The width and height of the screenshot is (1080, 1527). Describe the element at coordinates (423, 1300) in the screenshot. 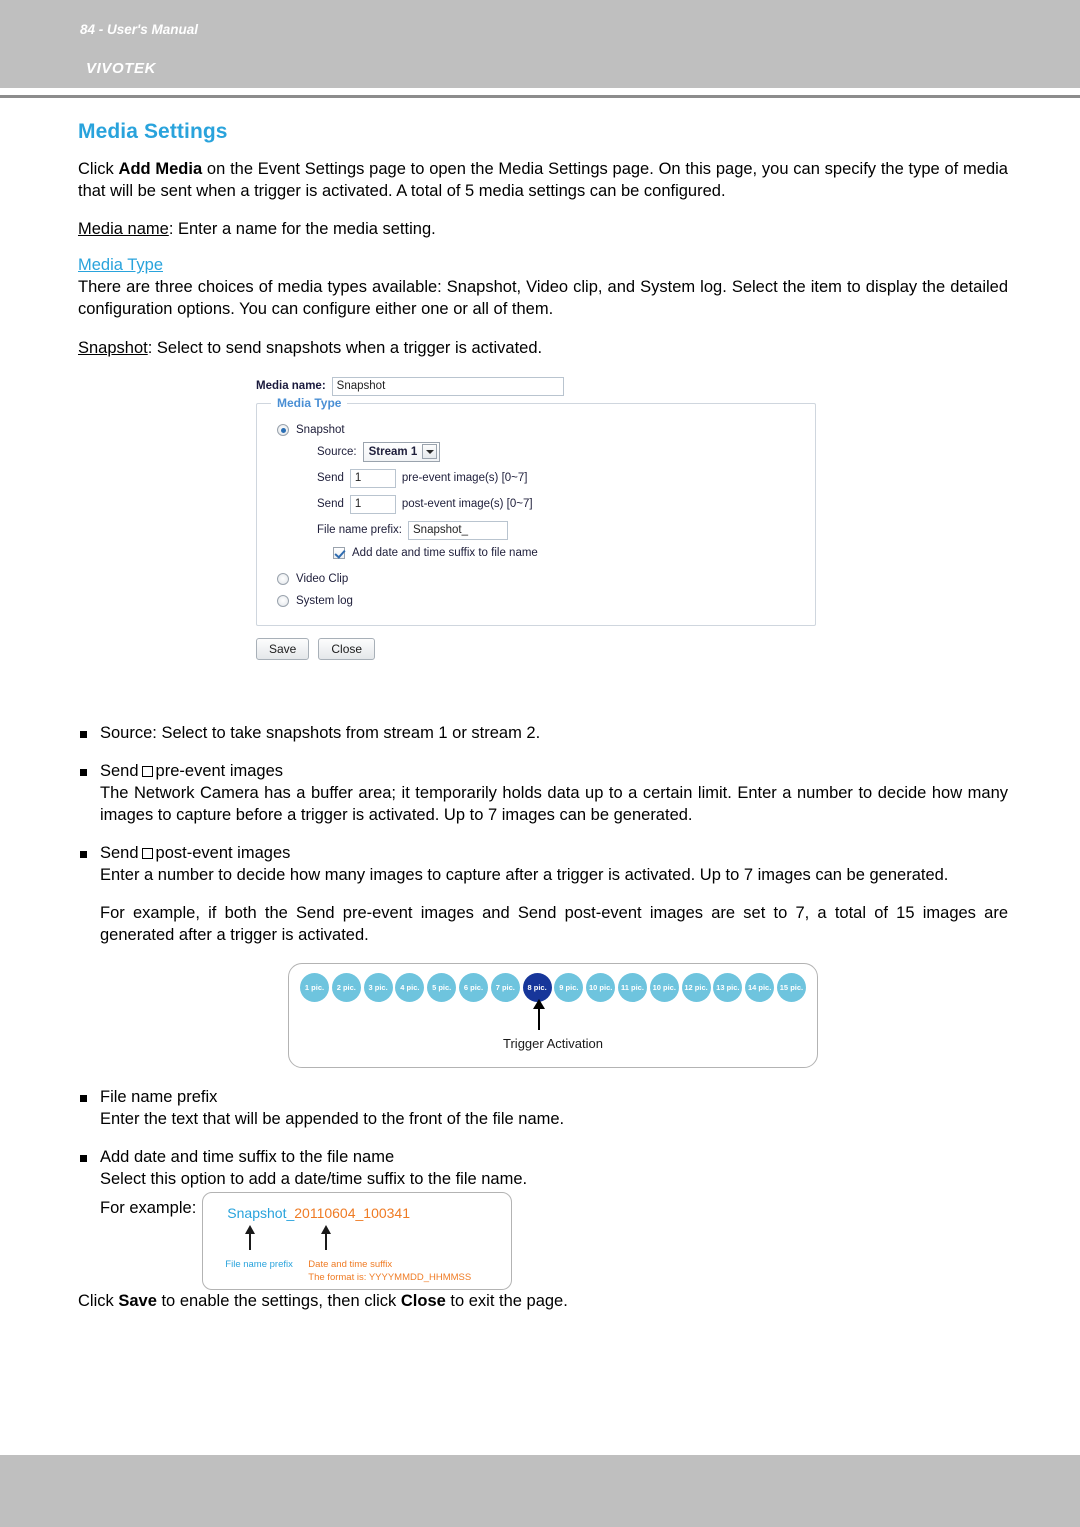

I see `closing-bold-close: Close` at that location.